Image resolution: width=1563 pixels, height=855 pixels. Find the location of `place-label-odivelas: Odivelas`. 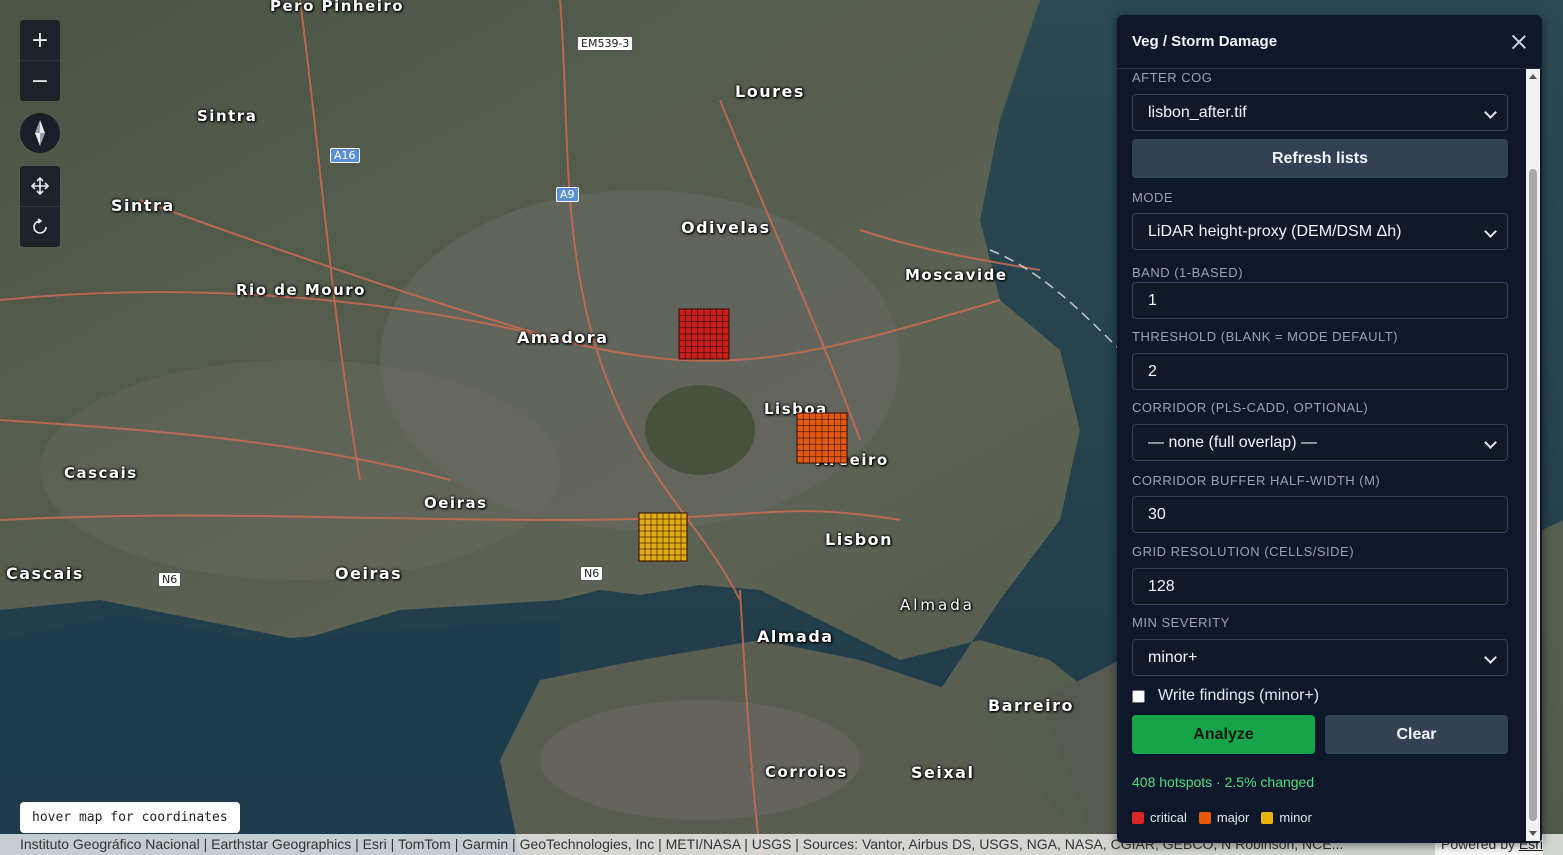

place-label-odivelas: Odivelas is located at coordinates (726, 227).